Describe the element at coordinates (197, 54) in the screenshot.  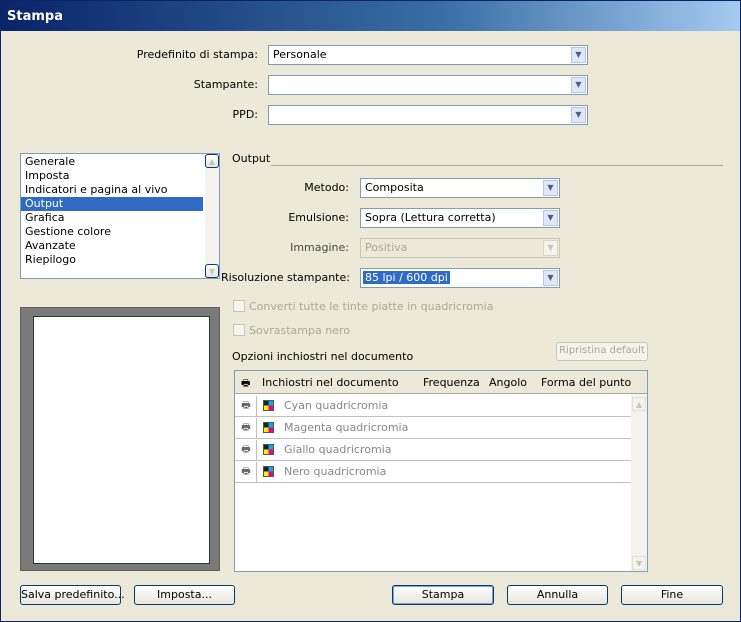
I see `preset-label: Predefinito di stampa:` at that location.